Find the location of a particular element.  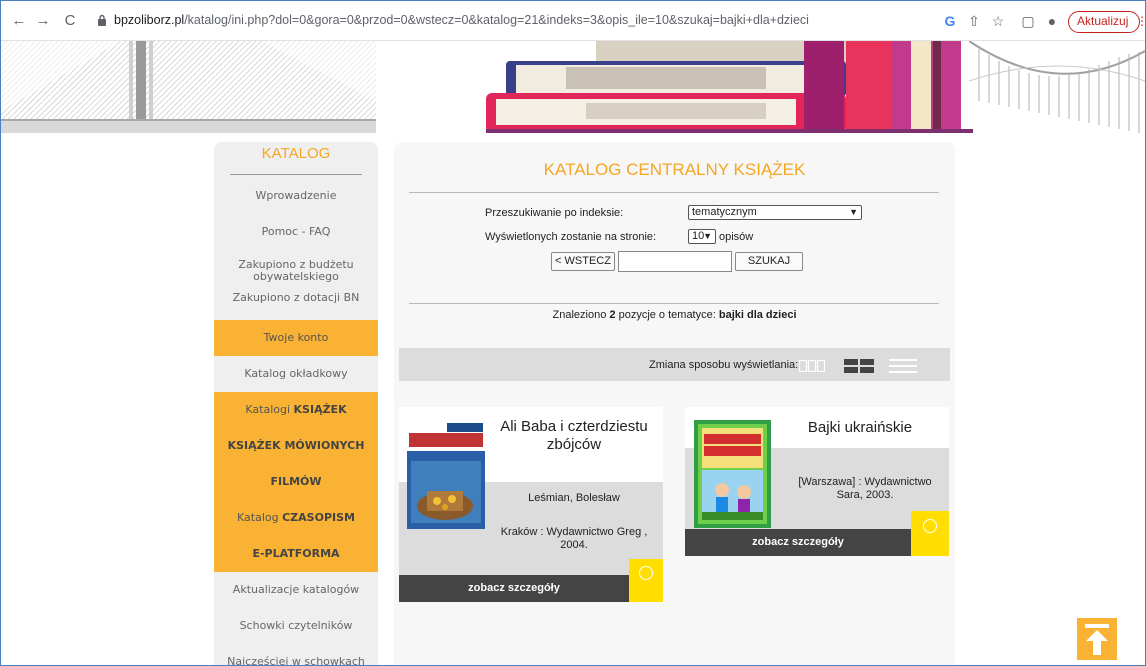

sidebar-item-najczesciej: Najczęściej w schowkach is located at coordinates (296, 655).